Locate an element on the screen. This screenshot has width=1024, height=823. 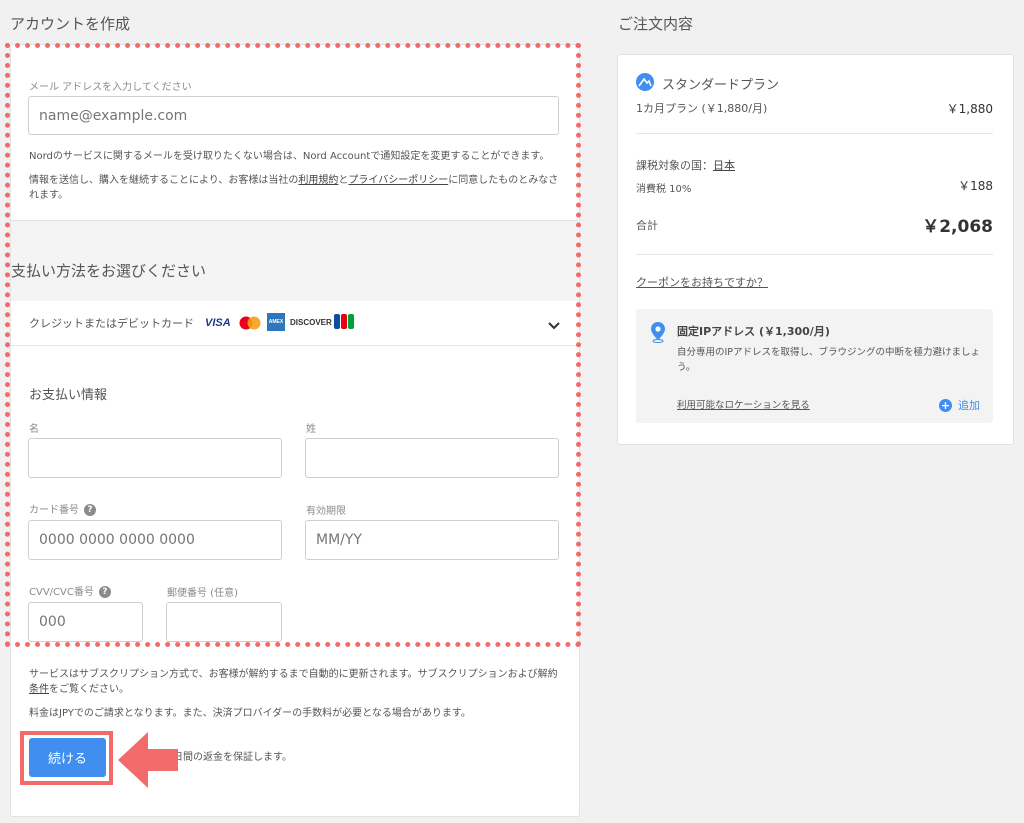
email-label: メール アドレスを入力してください is located at coordinates (110, 87).